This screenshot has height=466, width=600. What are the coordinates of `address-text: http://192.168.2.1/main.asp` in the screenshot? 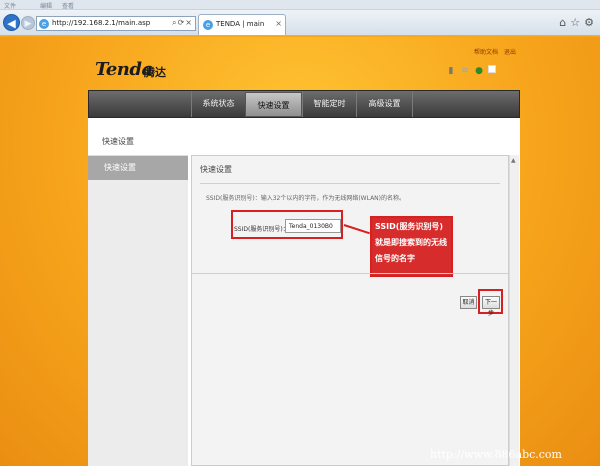 It's located at (101, 23).